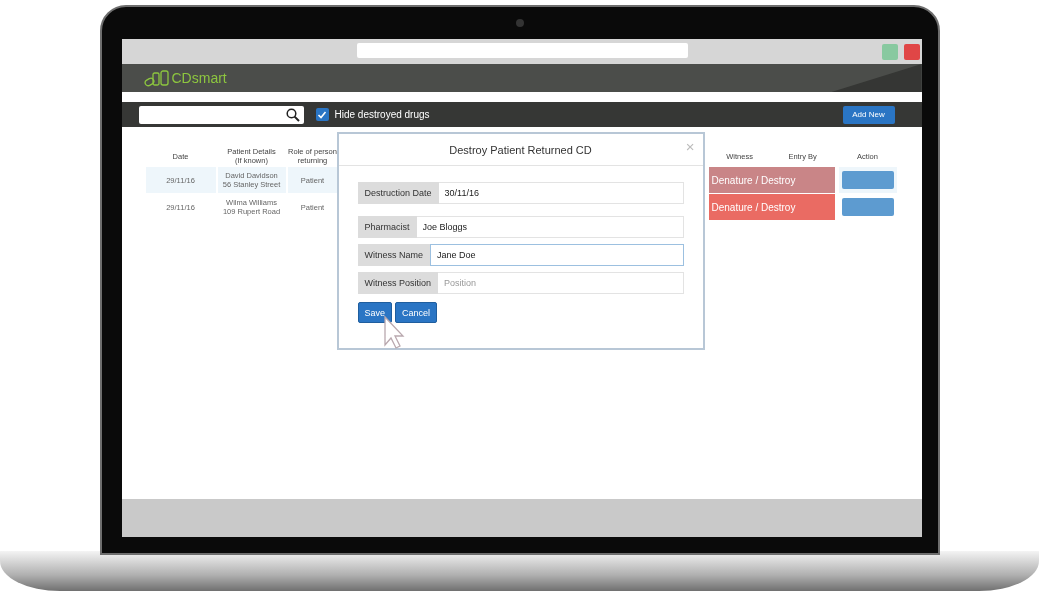  Describe the element at coordinates (911, 51) in the screenshot. I see `close-button` at that location.